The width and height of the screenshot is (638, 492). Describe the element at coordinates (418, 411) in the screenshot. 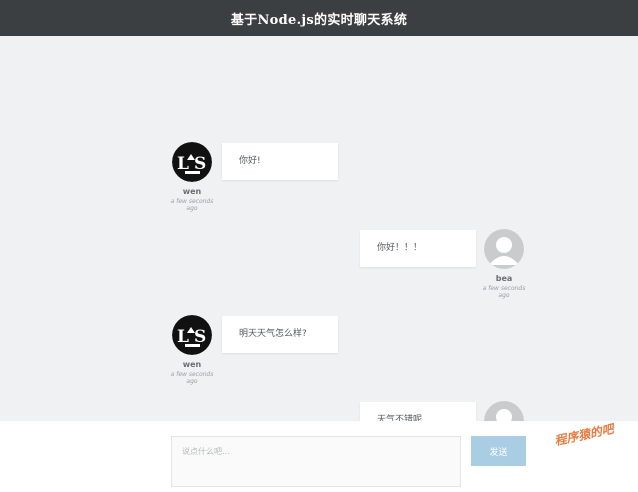

I see `message-bubble: 天气不错呢` at that location.